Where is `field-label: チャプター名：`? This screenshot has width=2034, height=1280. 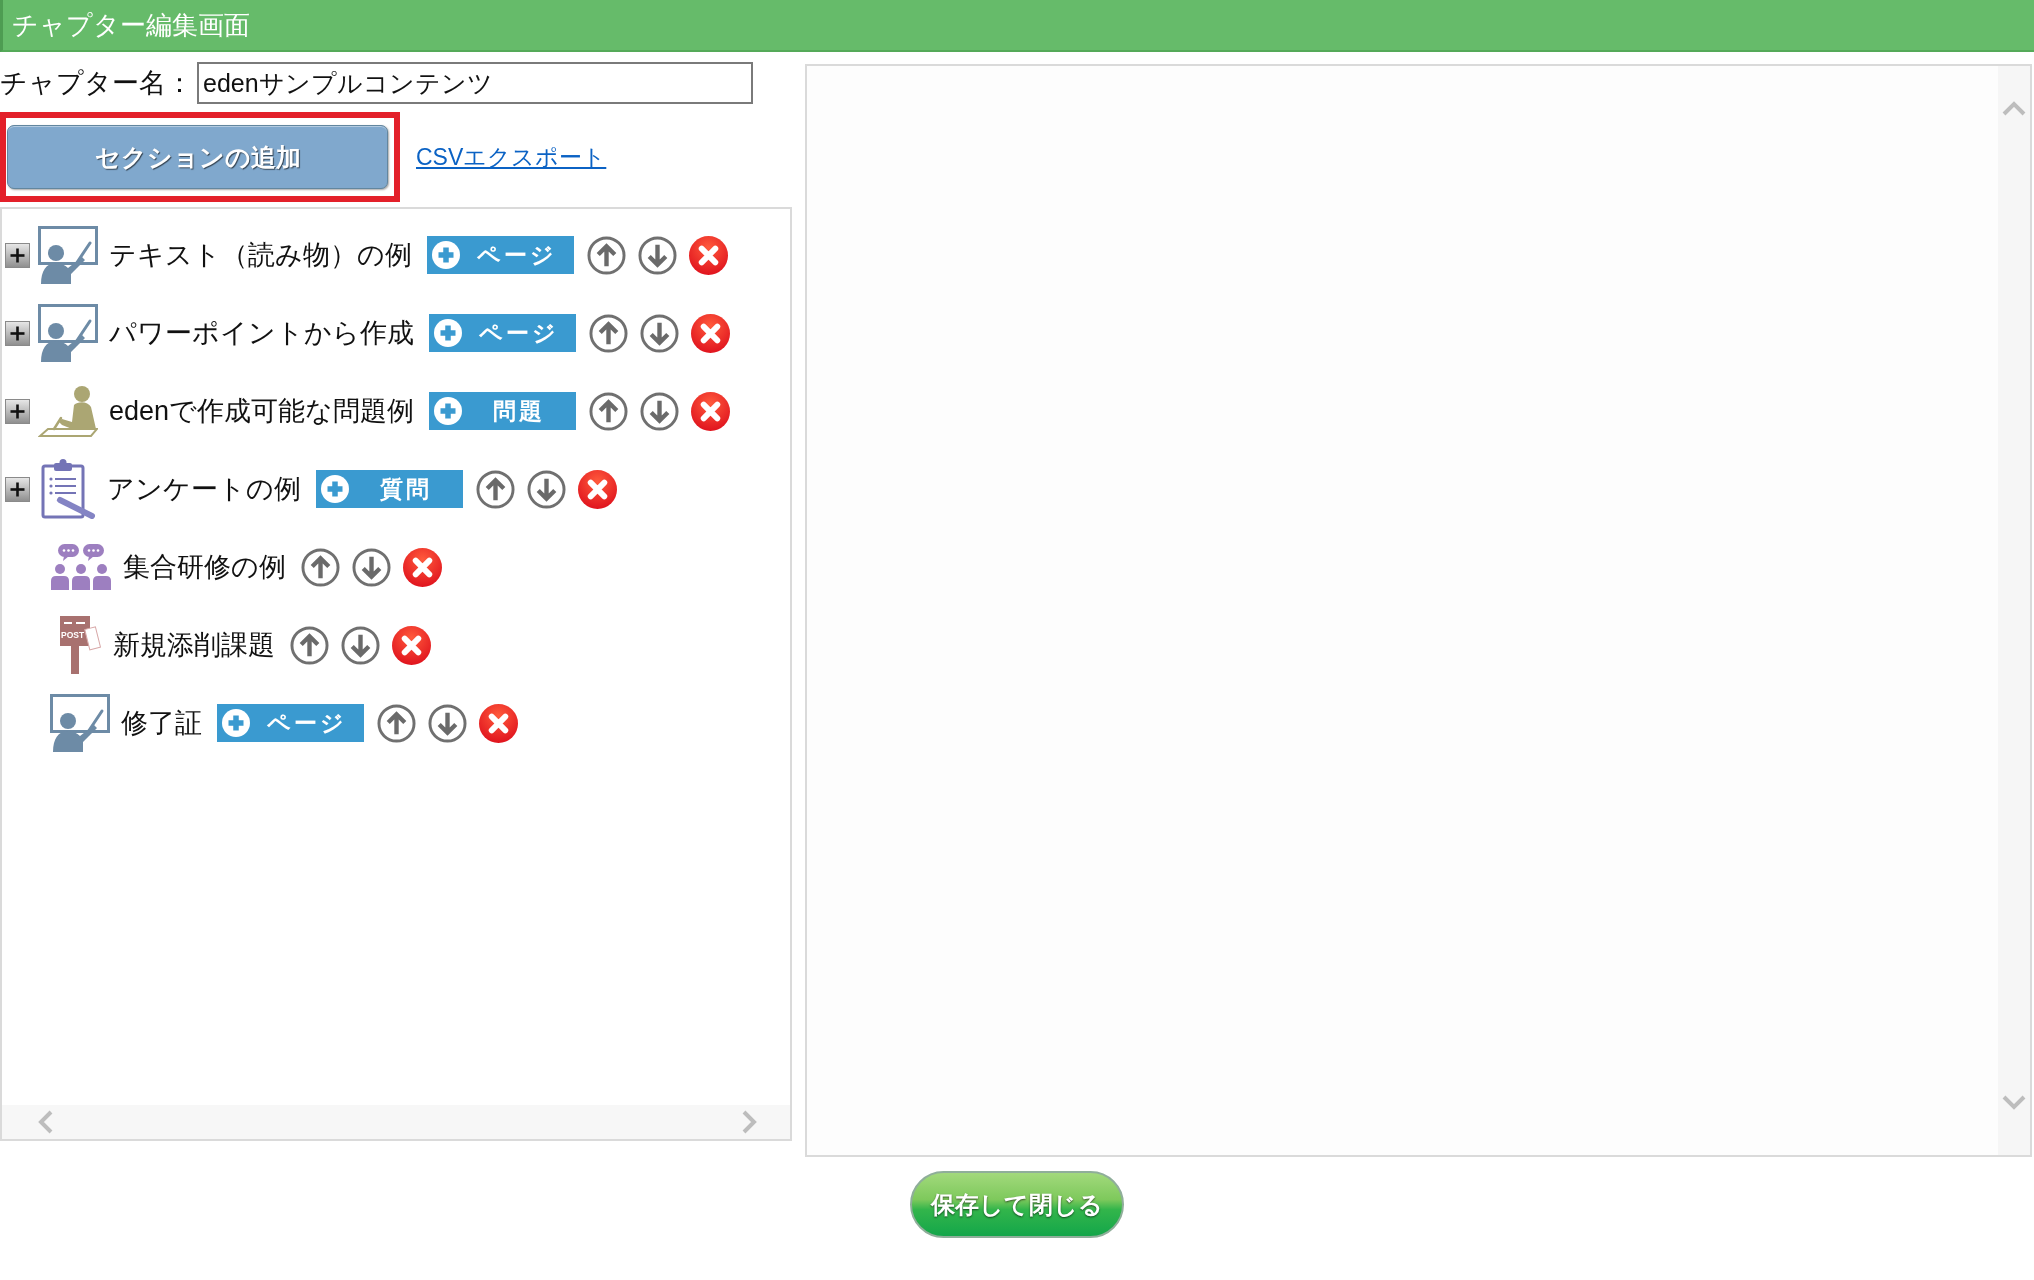
field-label: チャプター名： is located at coordinates (96, 83).